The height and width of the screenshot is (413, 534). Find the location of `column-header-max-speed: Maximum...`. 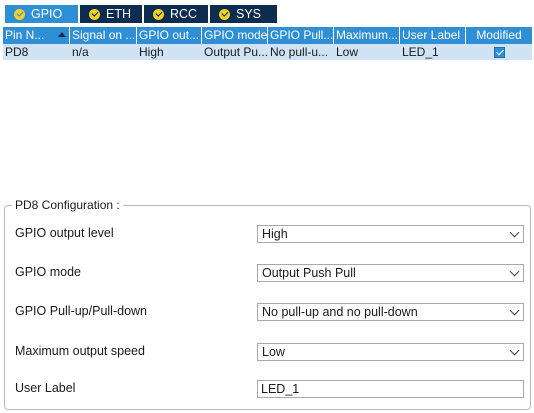

column-header-max-speed: Maximum... is located at coordinates (367, 35).